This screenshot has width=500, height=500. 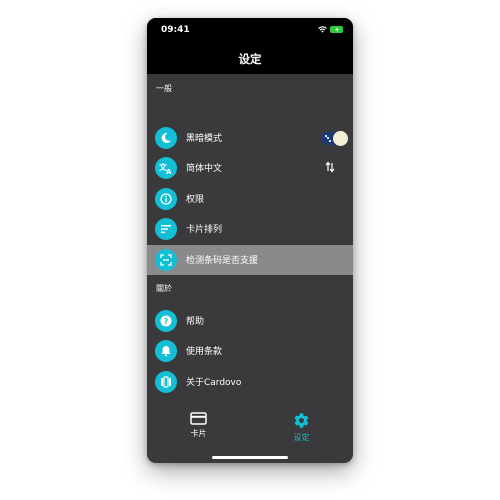 I want to click on section-header-about: 關於, so click(x=164, y=288).